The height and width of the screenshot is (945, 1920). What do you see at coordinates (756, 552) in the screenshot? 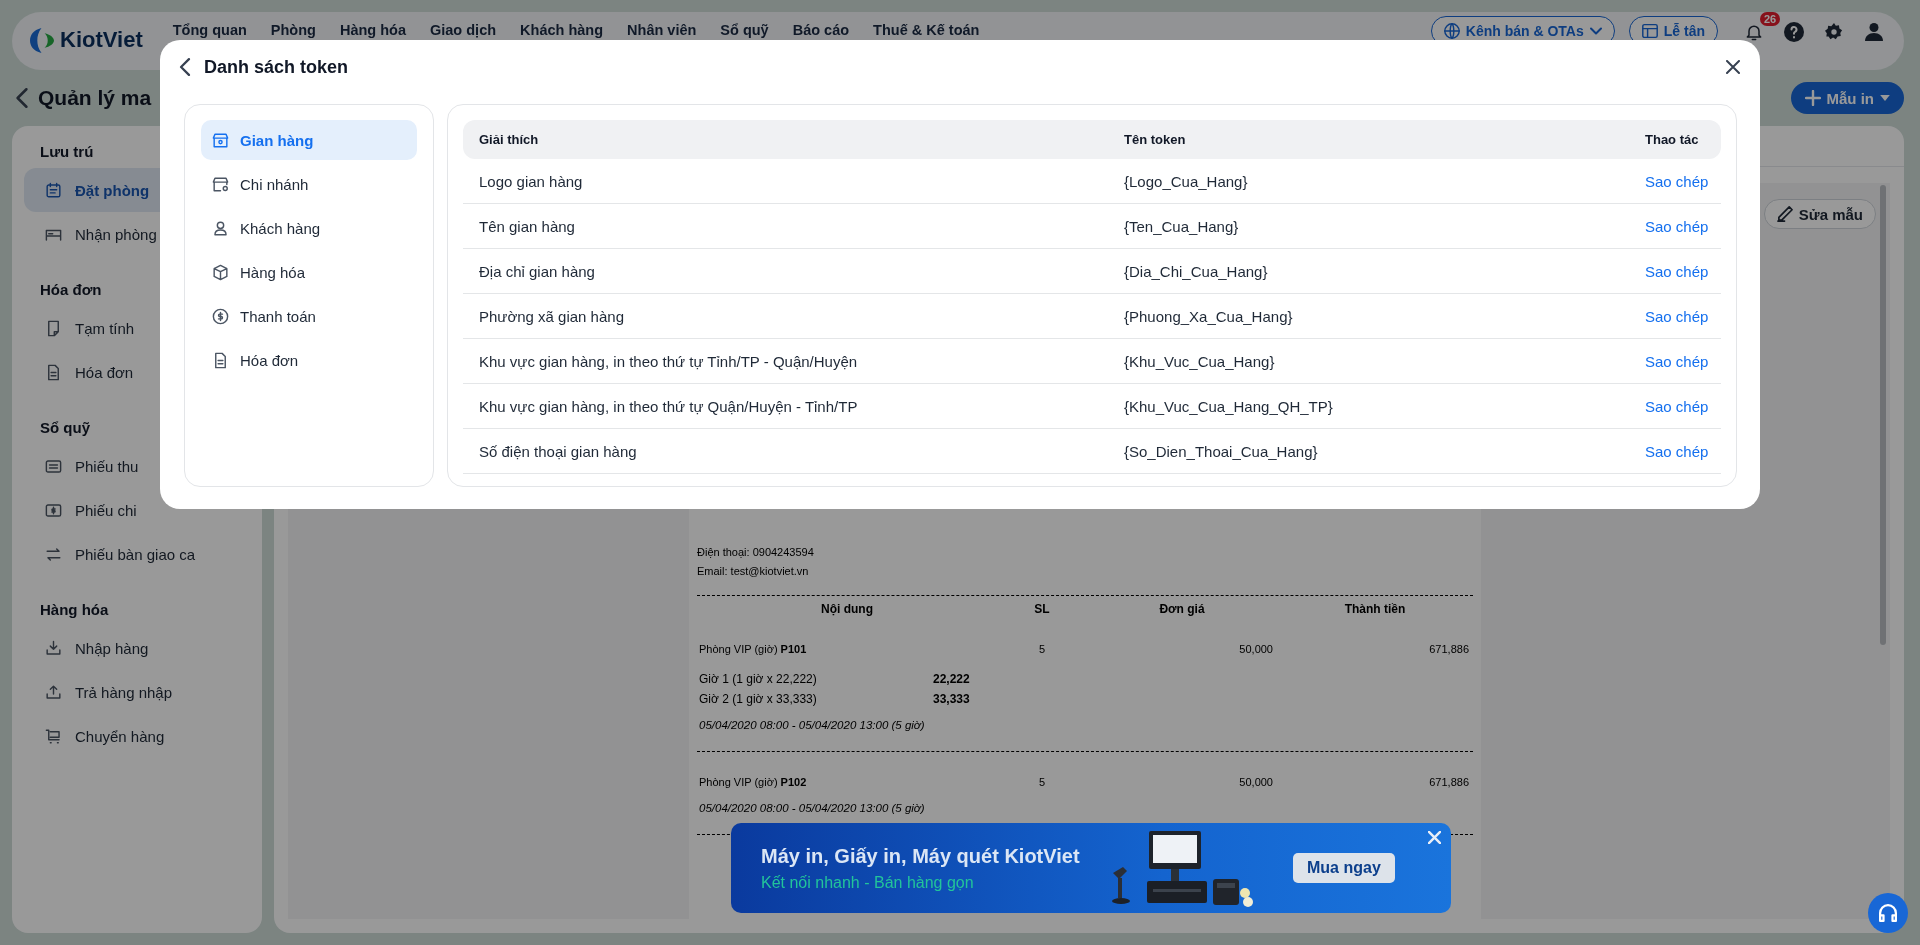
I see `phone-text: Điện thoại: 0904243594` at bounding box center [756, 552].